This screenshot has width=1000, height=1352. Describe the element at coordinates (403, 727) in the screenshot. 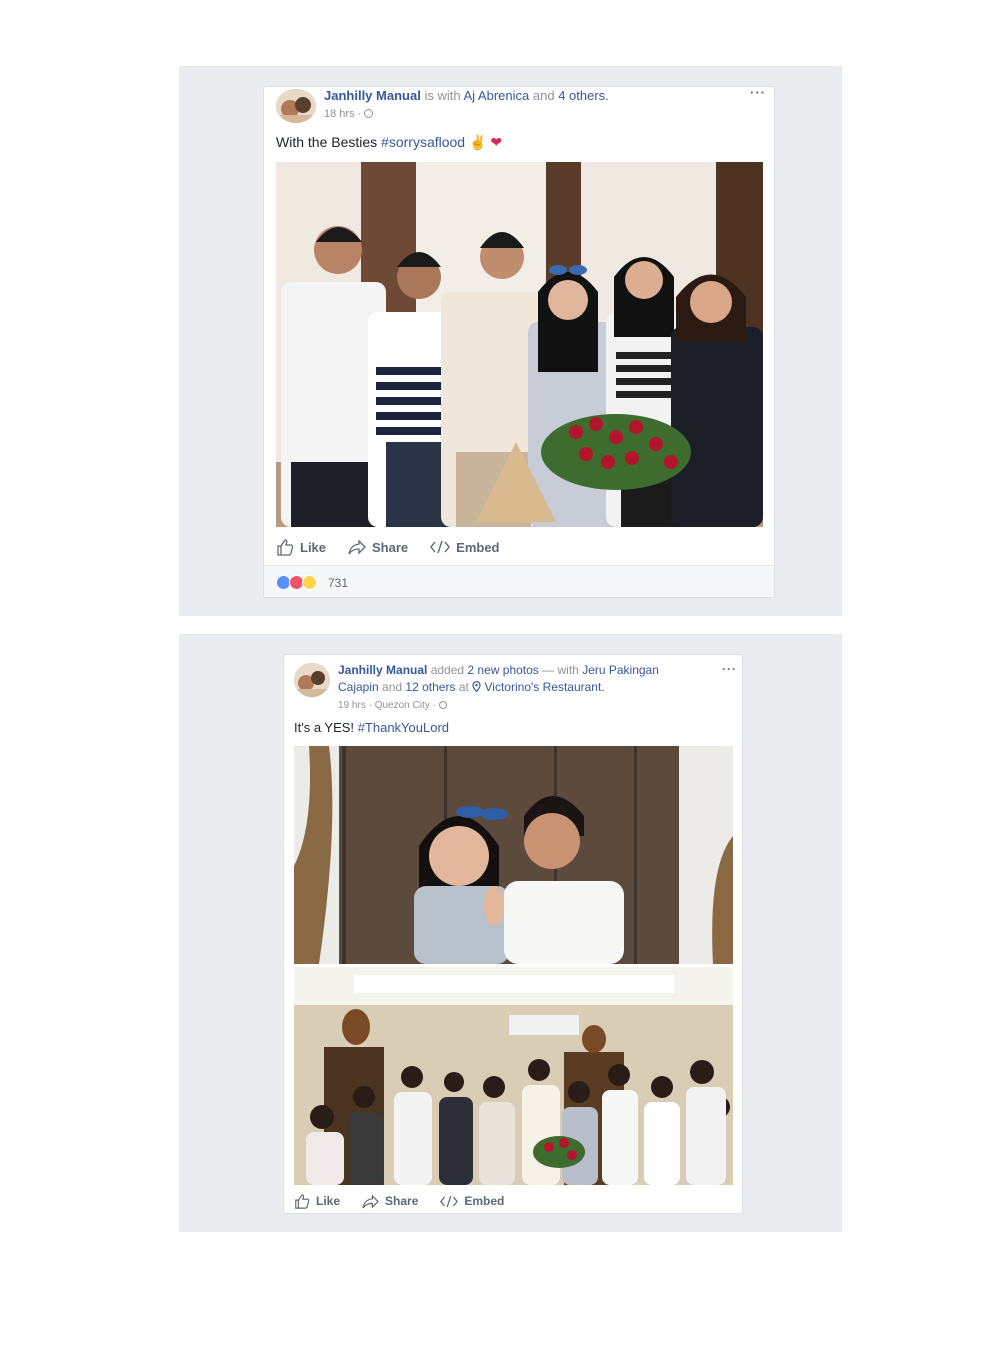

I see `hashtag-link: #ThankYouLord` at that location.